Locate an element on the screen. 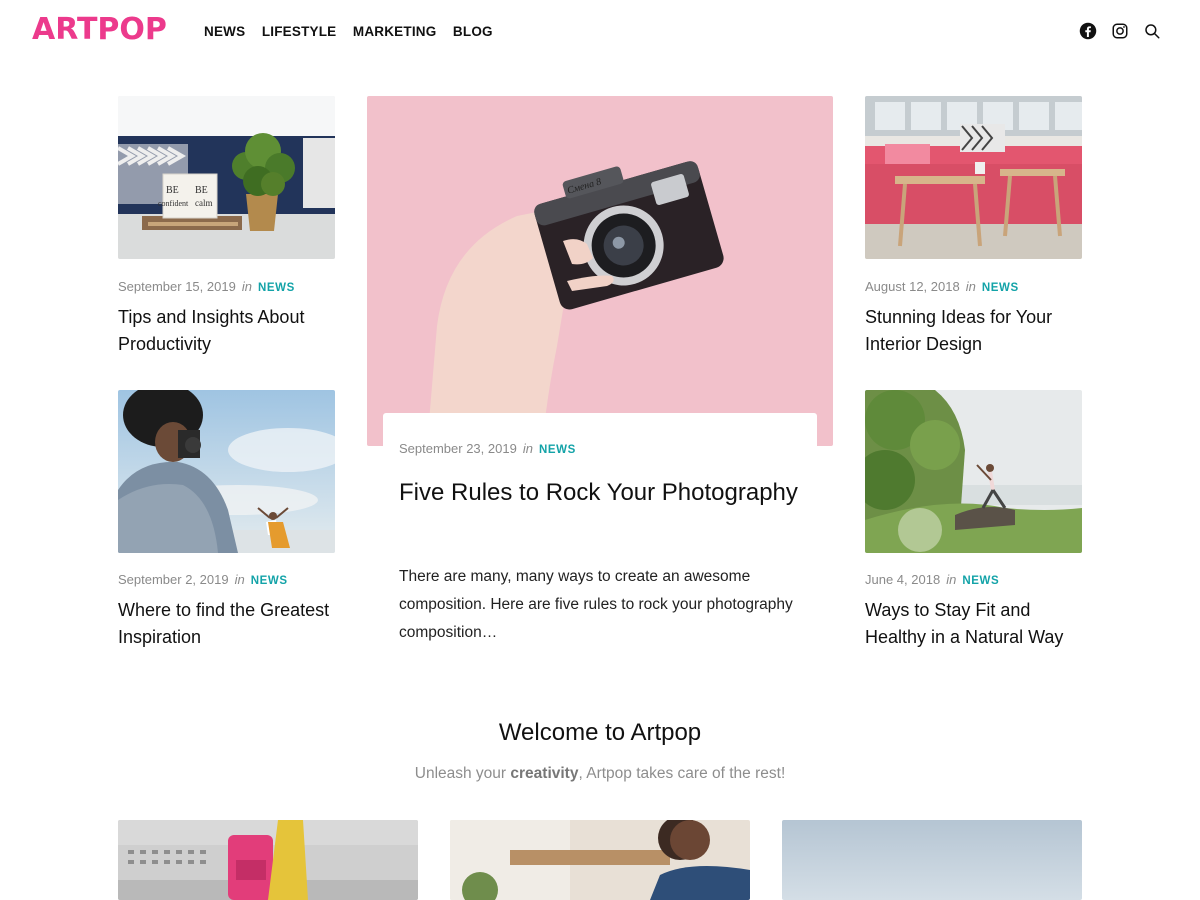 This screenshot has width=1200, height=900. site-logo: ARTPOP is located at coordinates (99, 30).